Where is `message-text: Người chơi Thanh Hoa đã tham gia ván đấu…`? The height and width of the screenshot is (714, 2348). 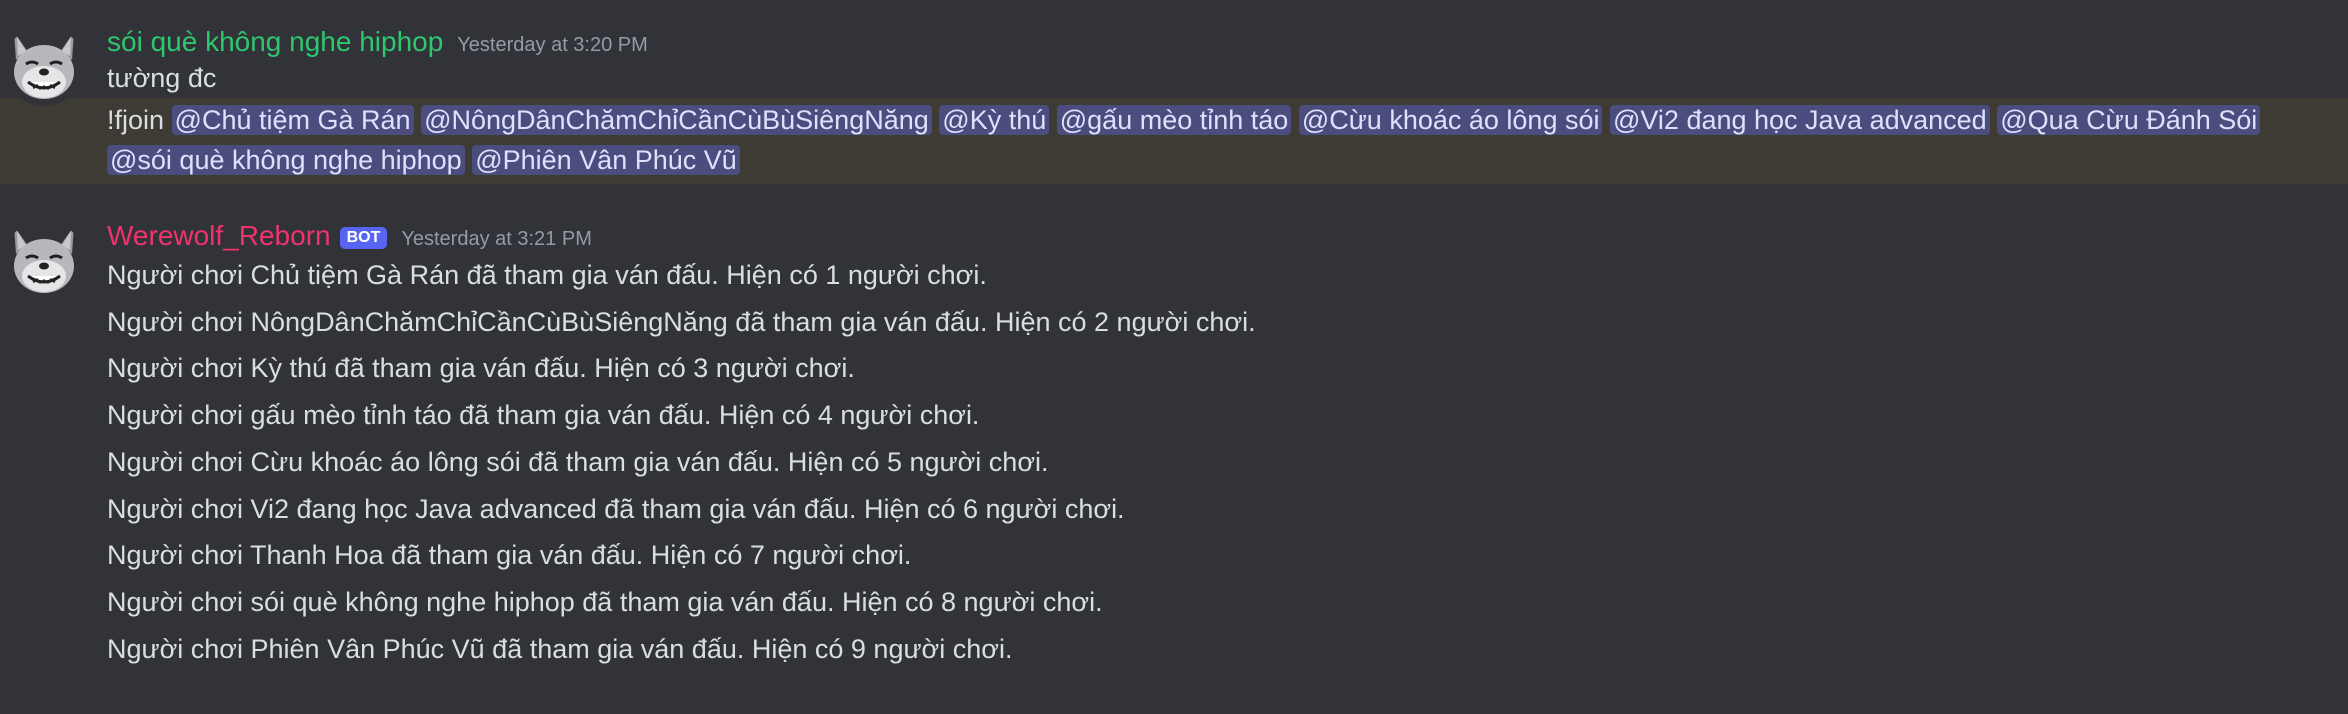
message-text: Người chơi Thanh Hoa đã tham gia ván đấu… is located at coordinates (509, 555).